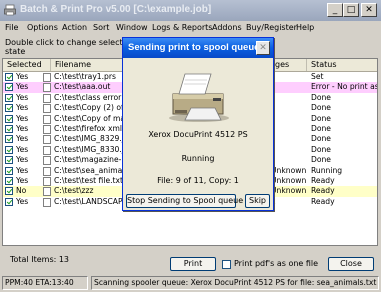  I want to click on close-window-button: ✕, so click(369, 10).